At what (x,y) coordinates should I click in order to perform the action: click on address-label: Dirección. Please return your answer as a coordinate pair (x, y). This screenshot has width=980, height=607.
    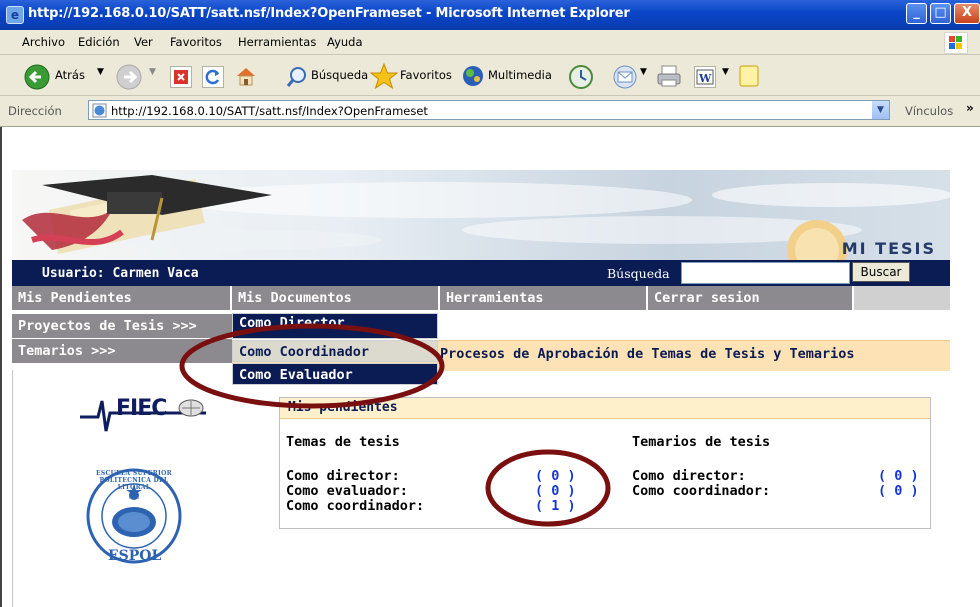
    Looking at the image, I should click on (35, 111).